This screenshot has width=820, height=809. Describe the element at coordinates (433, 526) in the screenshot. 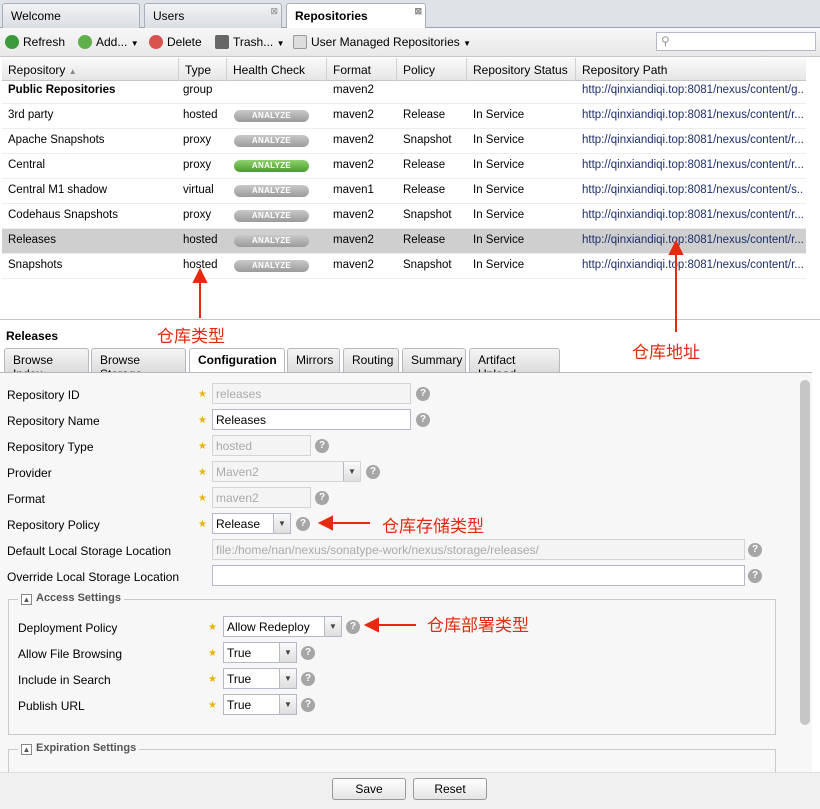

I see `annotation-storage-type: 仓库存储类型` at that location.